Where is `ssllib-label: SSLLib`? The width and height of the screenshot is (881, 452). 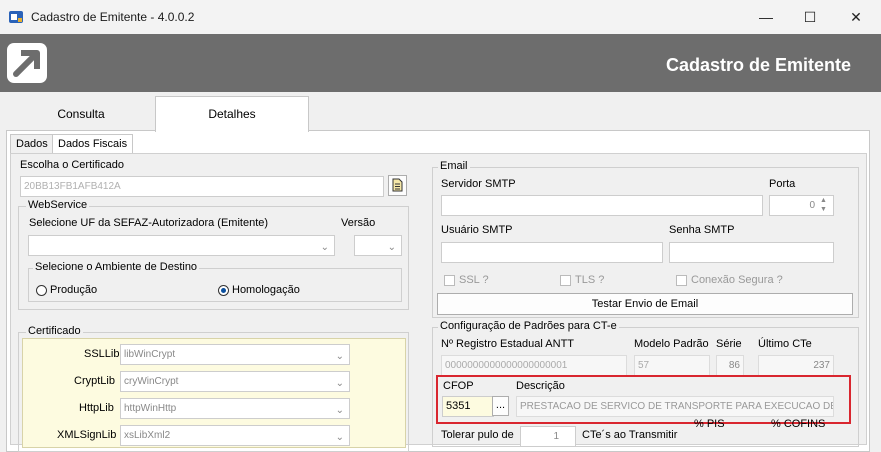 ssllib-label: SSLLib is located at coordinates (102, 354).